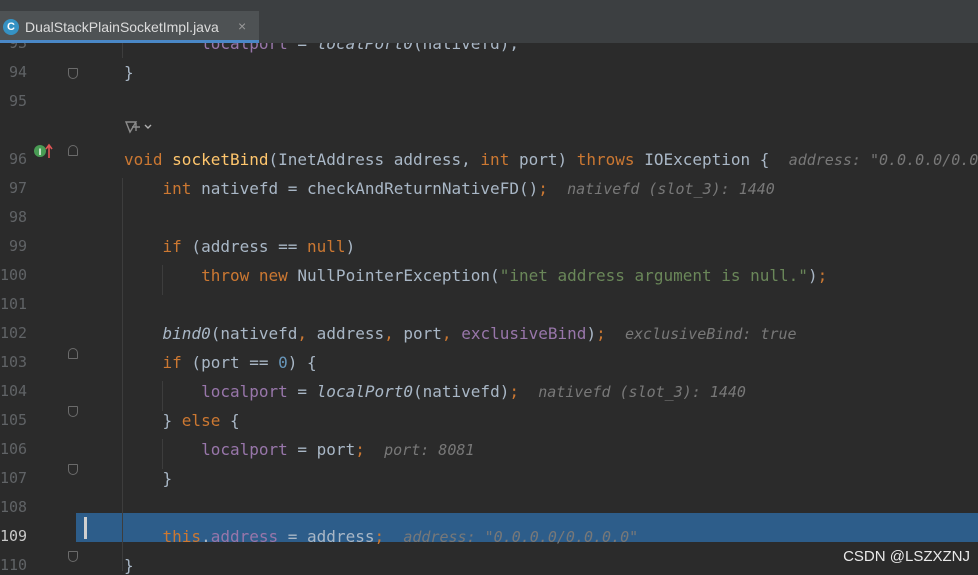 The height and width of the screenshot is (575, 978). Describe the element at coordinates (489, 21) in the screenshot. I see `editor-tab-bar: C DualStackPlainSocketImpl.java ×` at that location.